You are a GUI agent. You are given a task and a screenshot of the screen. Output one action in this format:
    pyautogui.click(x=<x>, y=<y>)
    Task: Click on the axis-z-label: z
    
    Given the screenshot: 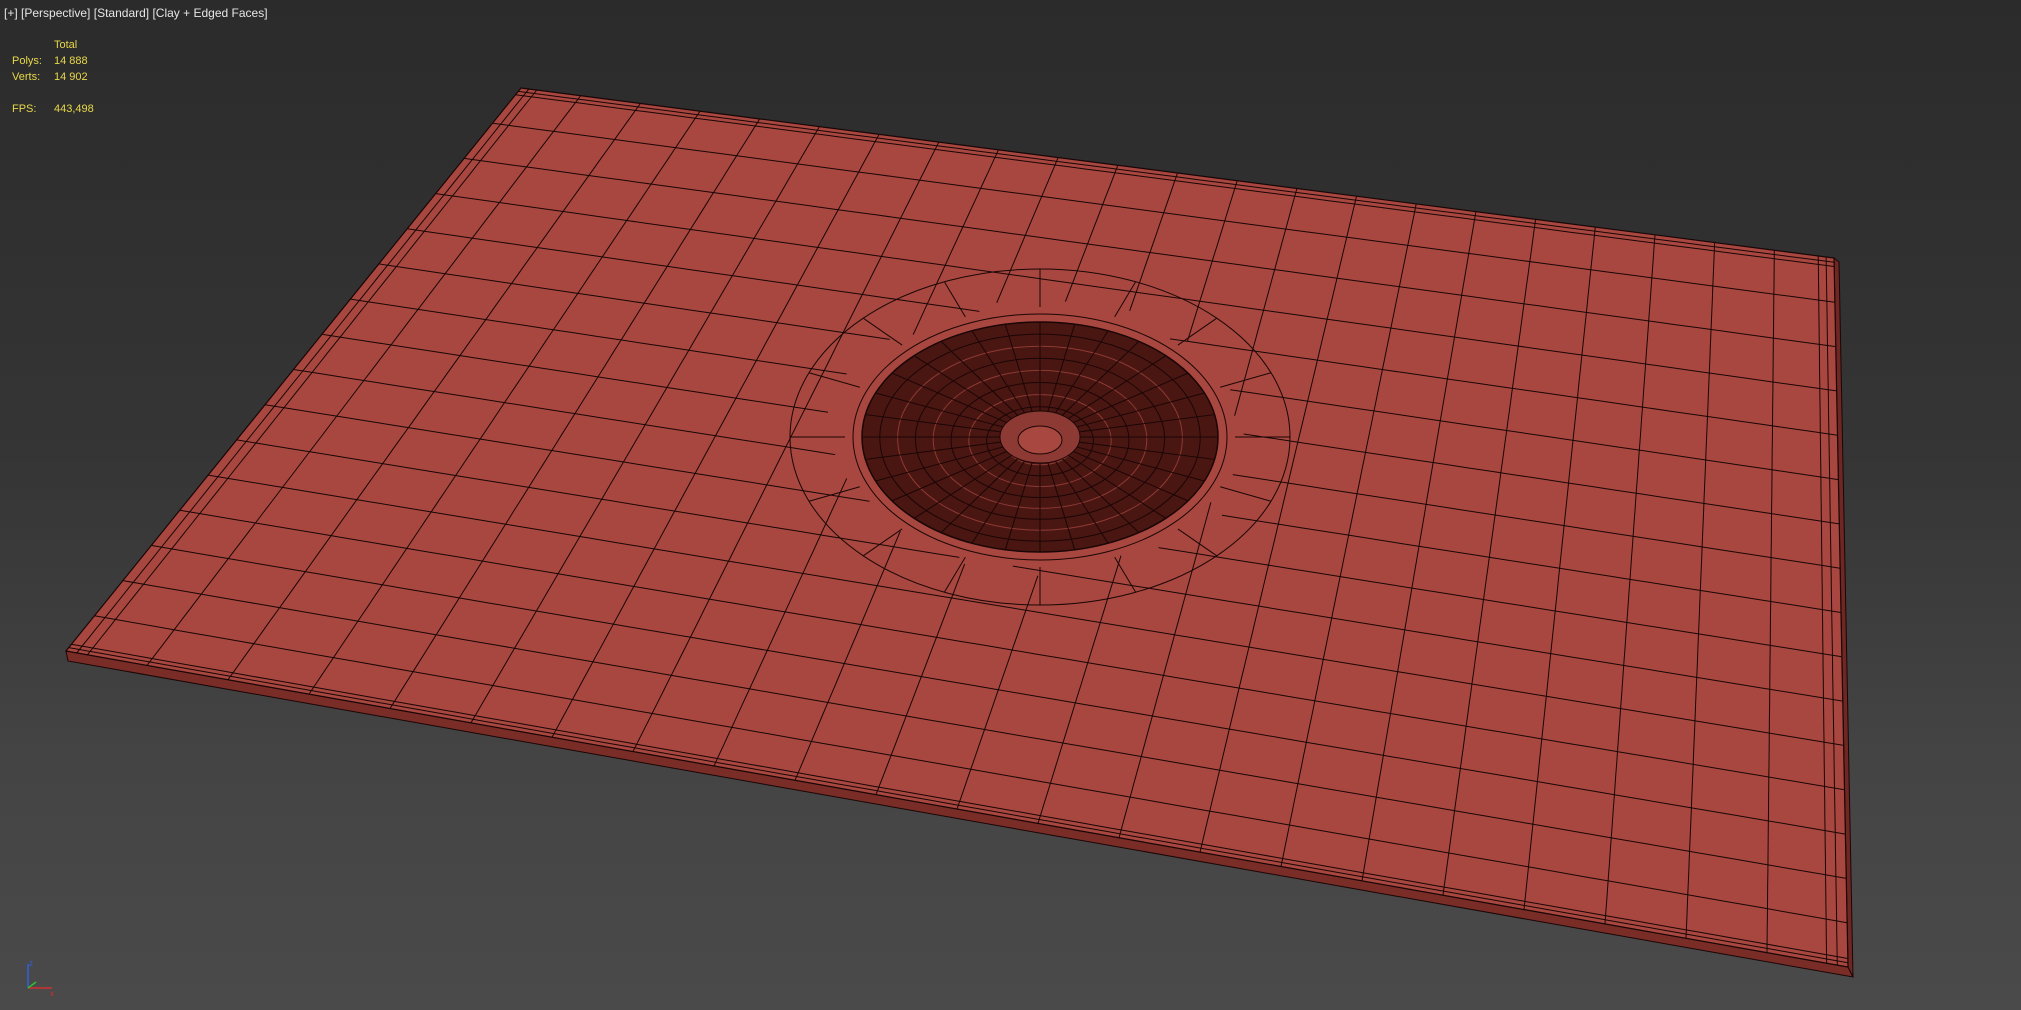 What is the action you would take?
    pyautogui.click(x=31, y=963)
    